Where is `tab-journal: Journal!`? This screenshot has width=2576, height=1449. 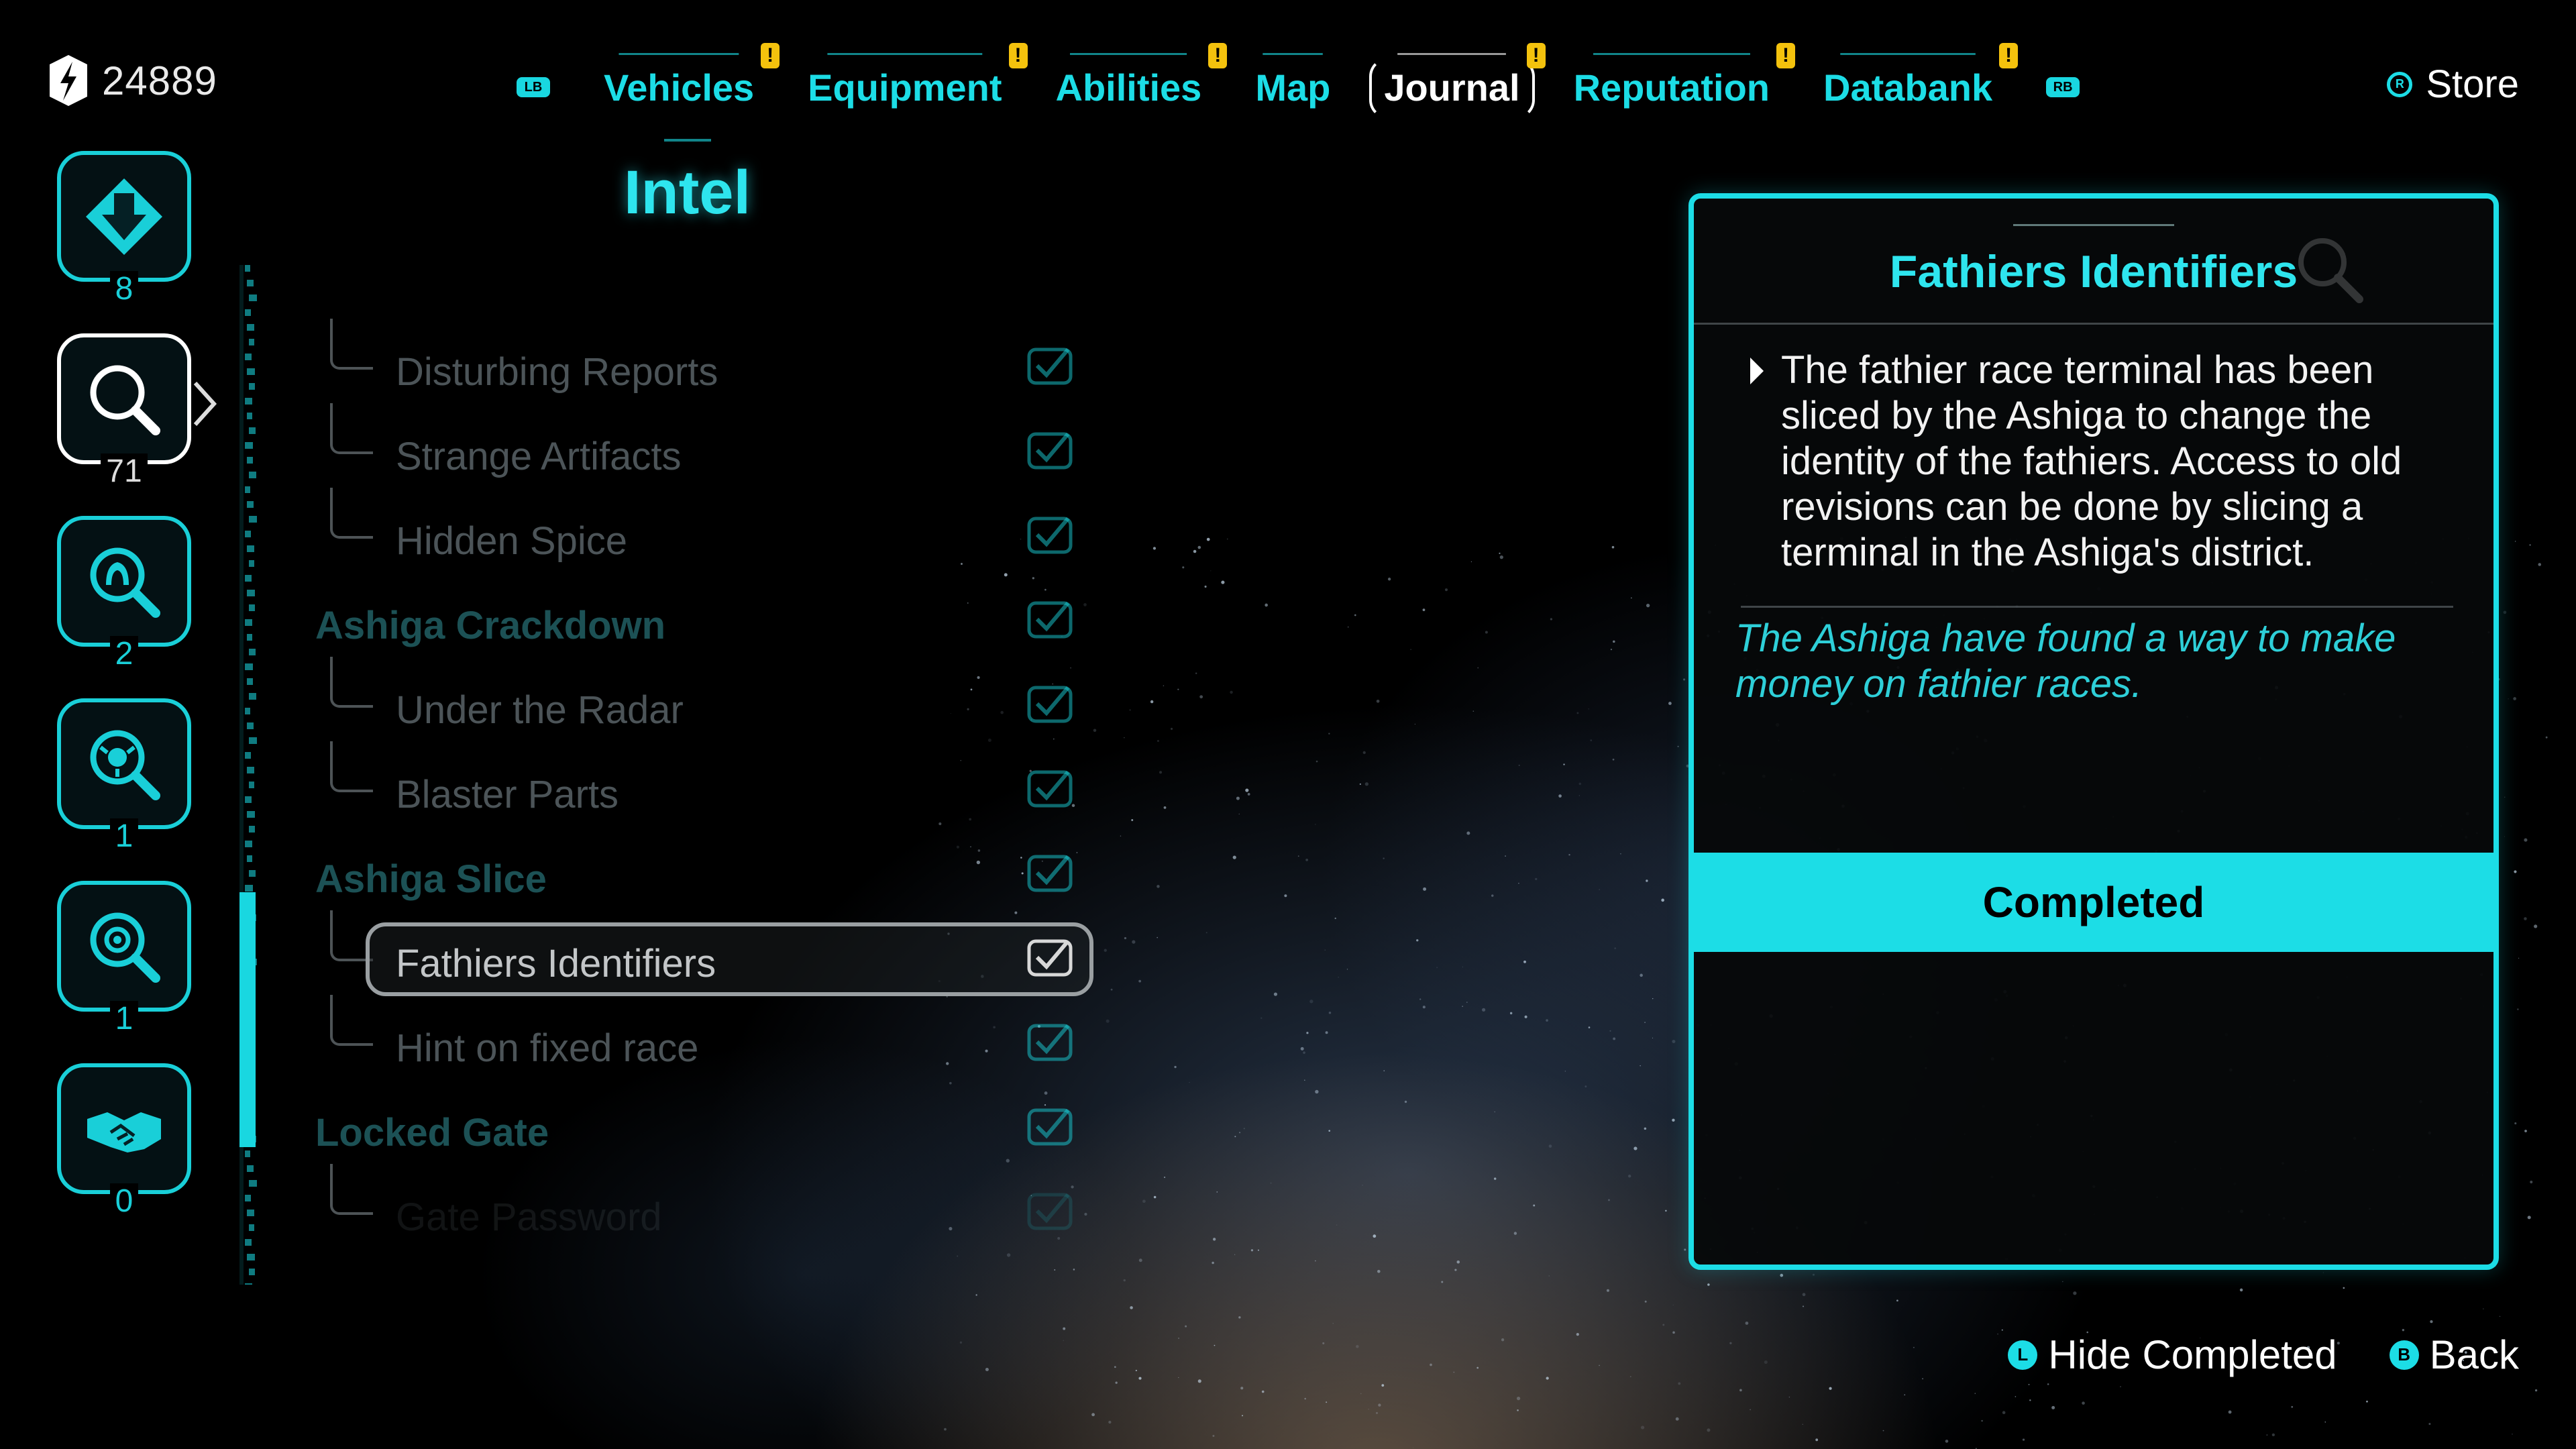 tab-journal: Journal! is located at coordinates (1457, 80).